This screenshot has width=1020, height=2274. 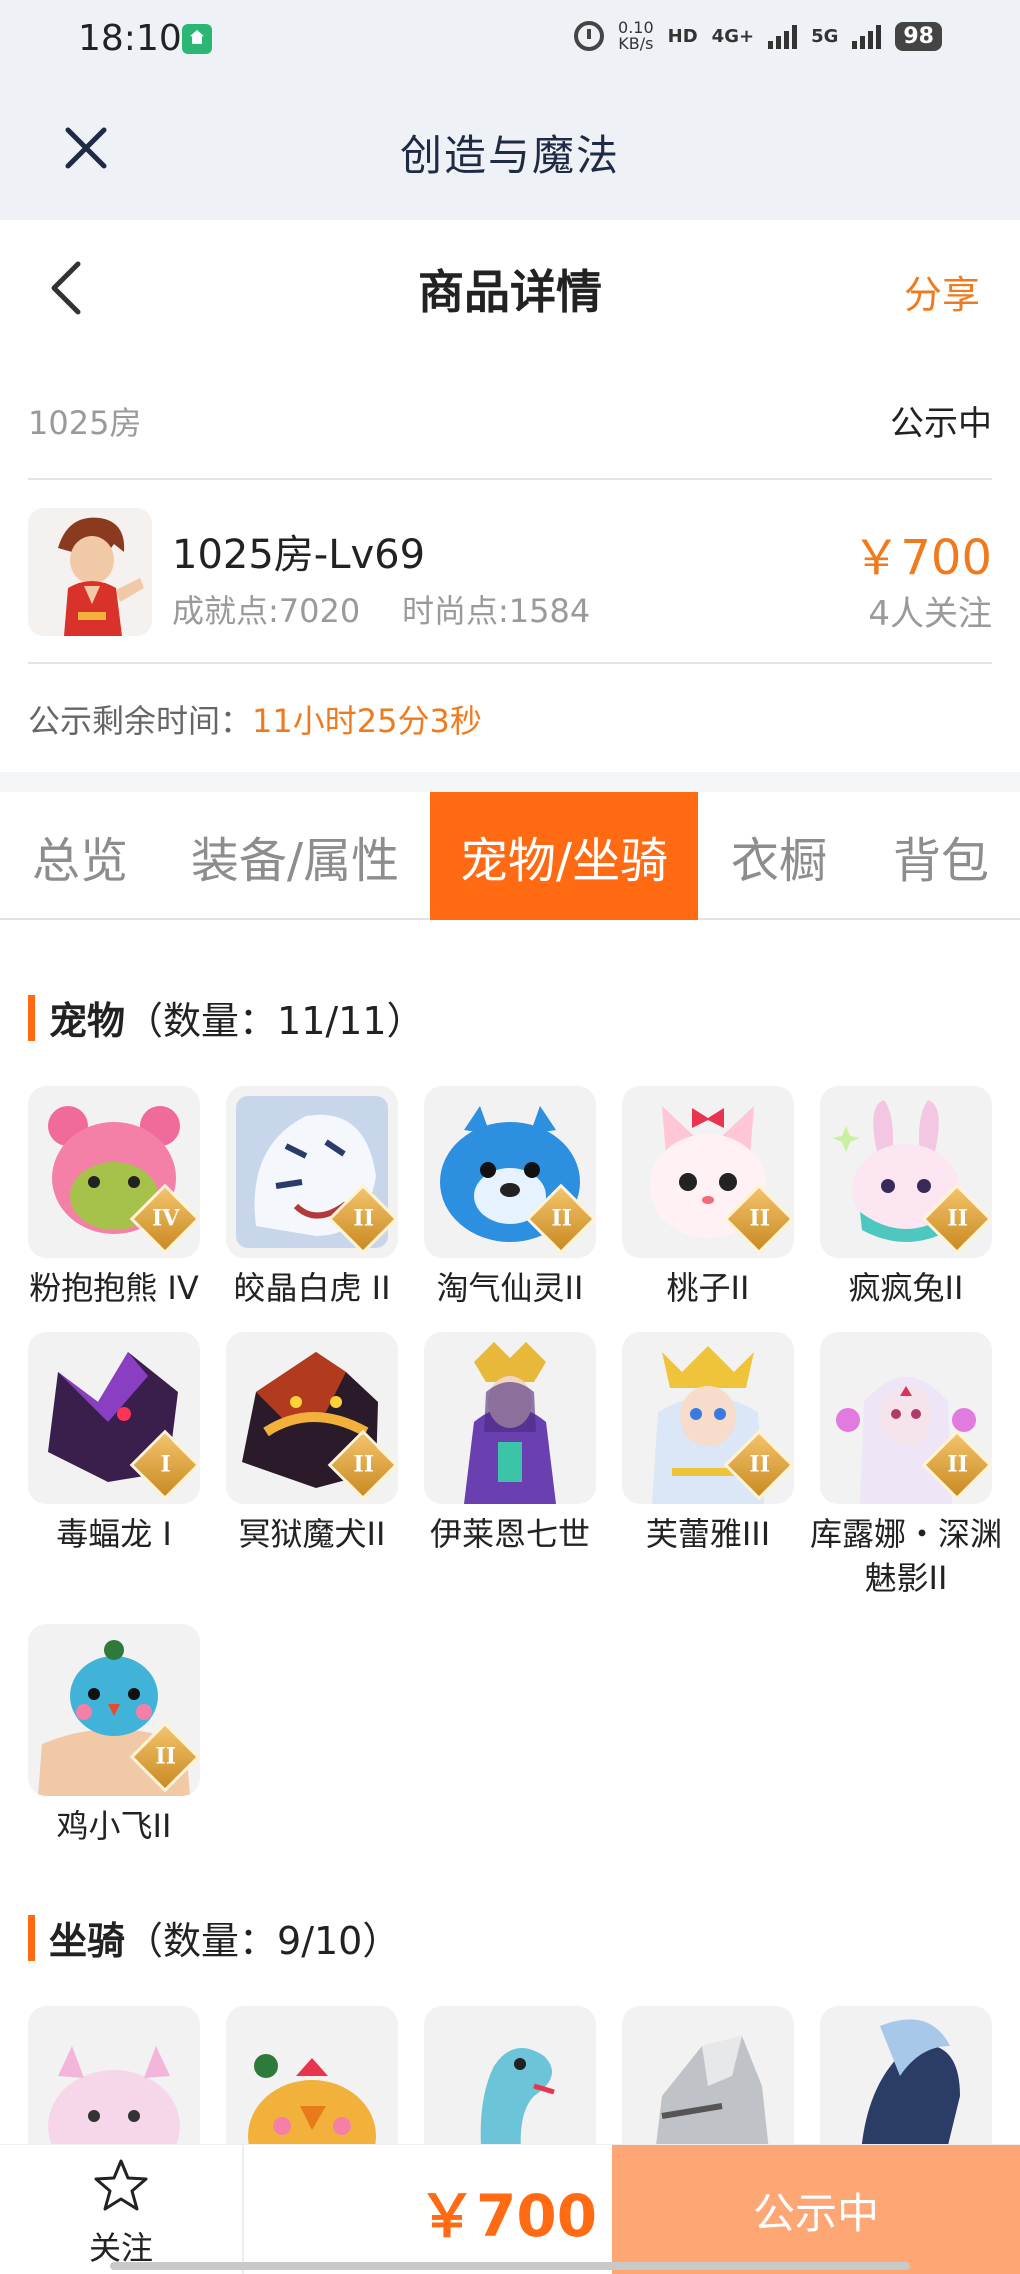 I want to click on pet-item: II 冥狱魔犬II, so click(x=312, y=1444).